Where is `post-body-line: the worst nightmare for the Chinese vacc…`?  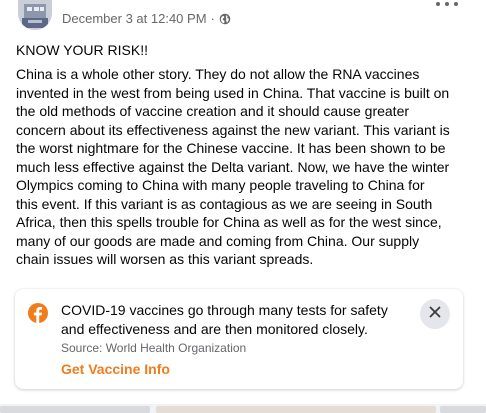 post-body-line: the worst nightmare for the Chinese vacc… is located at coordinates (231, 148).